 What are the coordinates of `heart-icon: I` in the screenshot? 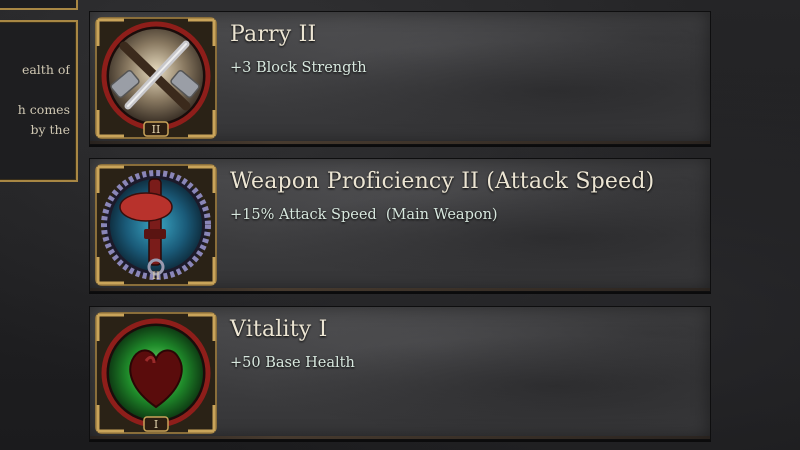 It's located at (156, 373).